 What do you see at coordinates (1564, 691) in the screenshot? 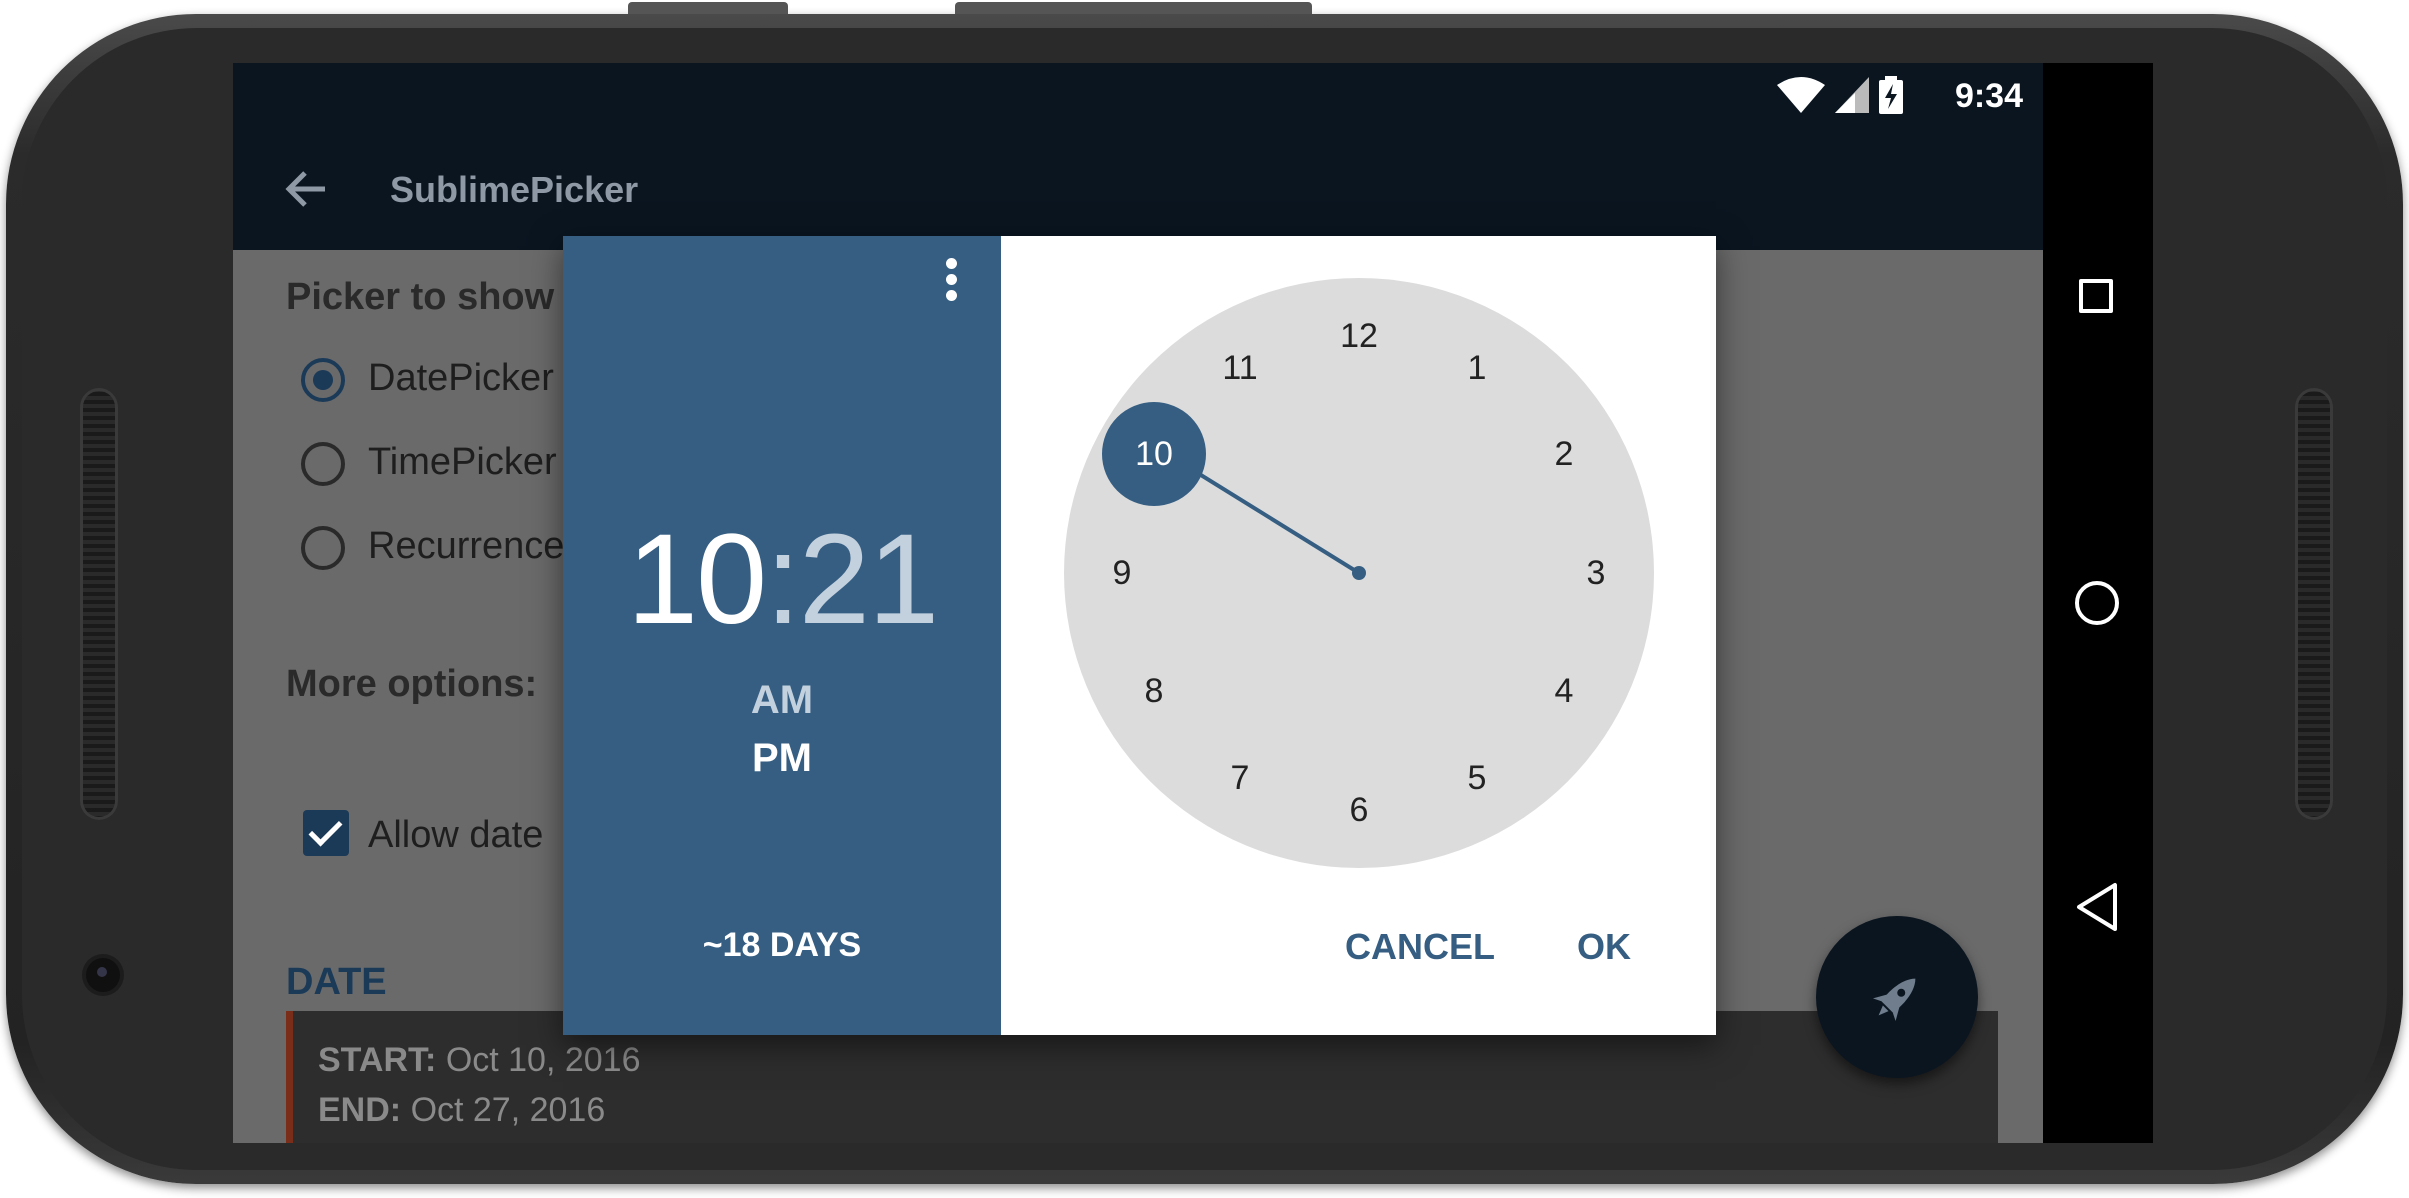
I see `clock-number: 4` at bounding box center [1564, 691].